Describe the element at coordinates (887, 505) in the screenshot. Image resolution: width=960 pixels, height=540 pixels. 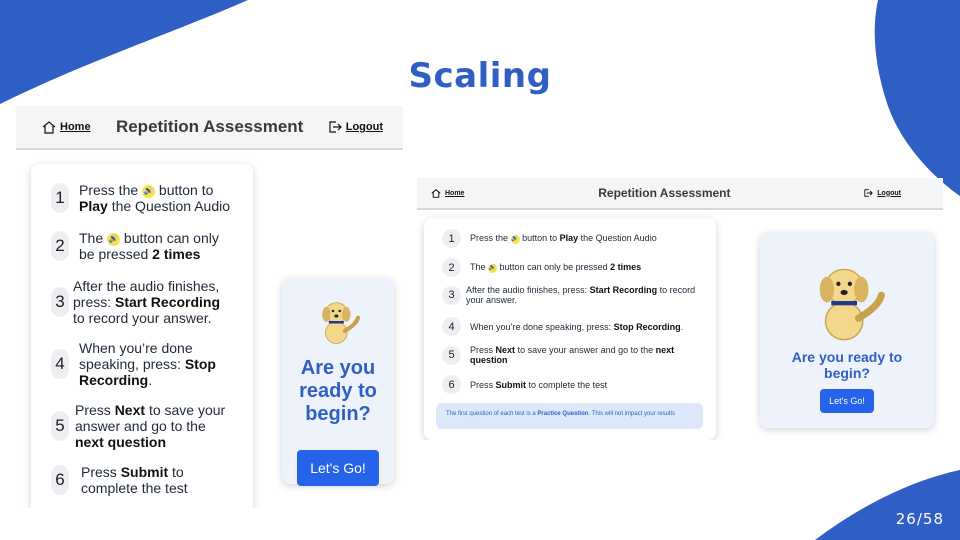
I see `bottom-right-blue-shape` at that location.